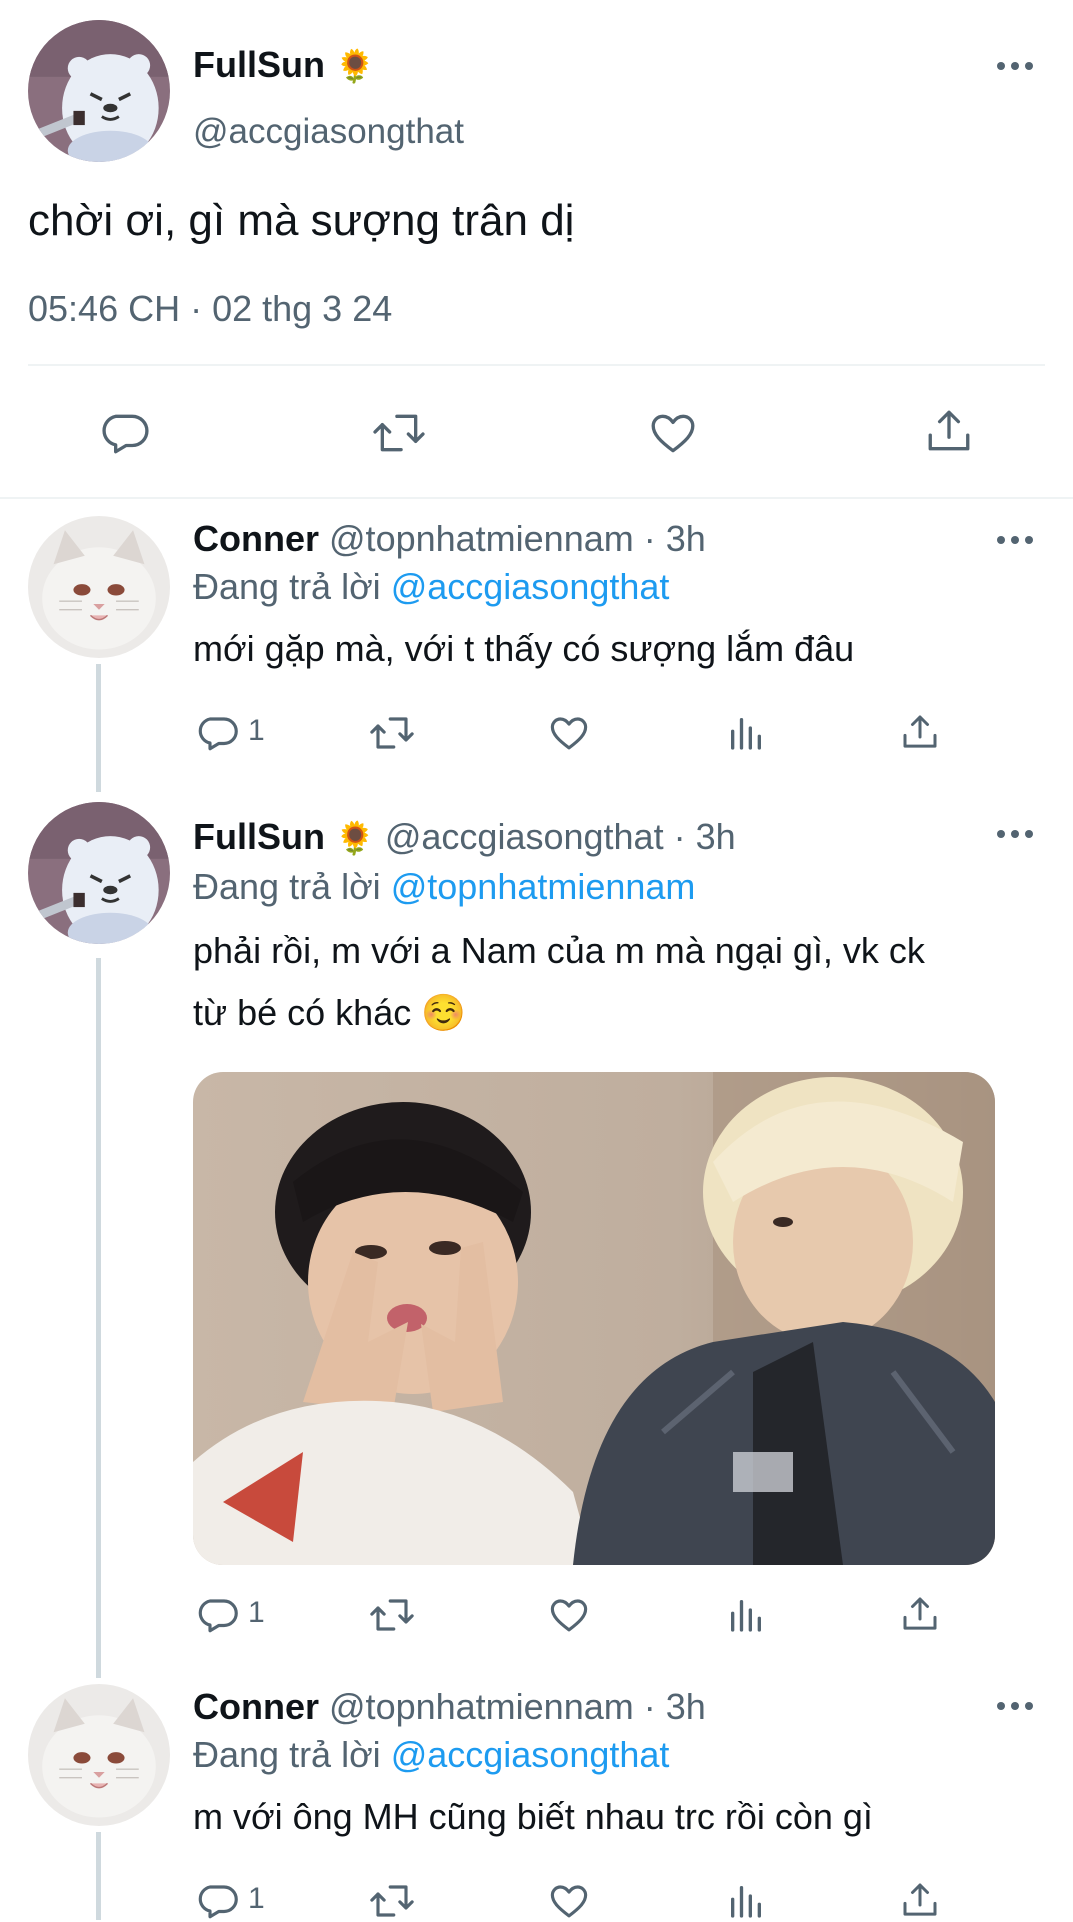 The image size is (1073, 1922). What do you see at coordinates (301, 220) in the screenshot?
I see `tweet-text: chời ơi, gì mà sượng trân dị` at bounding box center [301, 220].